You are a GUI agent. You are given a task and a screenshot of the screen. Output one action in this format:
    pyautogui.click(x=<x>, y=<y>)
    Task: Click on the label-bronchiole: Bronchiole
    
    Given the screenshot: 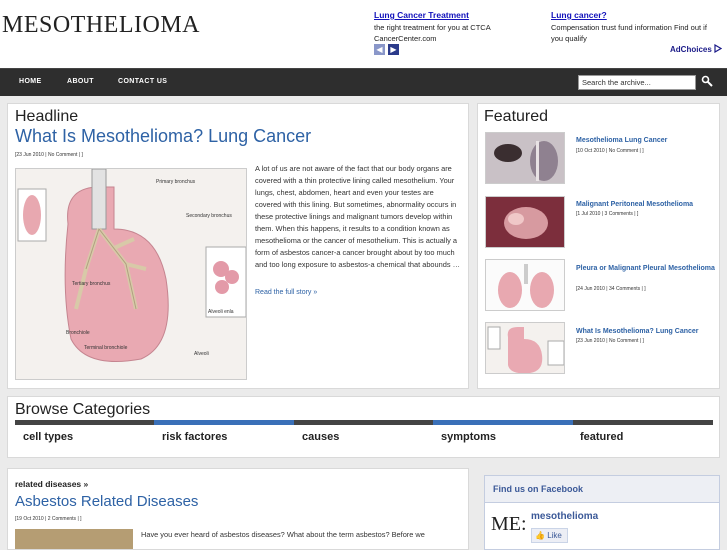 What is the action you would take?
    pyautogui.click(x=78, y=333)
    